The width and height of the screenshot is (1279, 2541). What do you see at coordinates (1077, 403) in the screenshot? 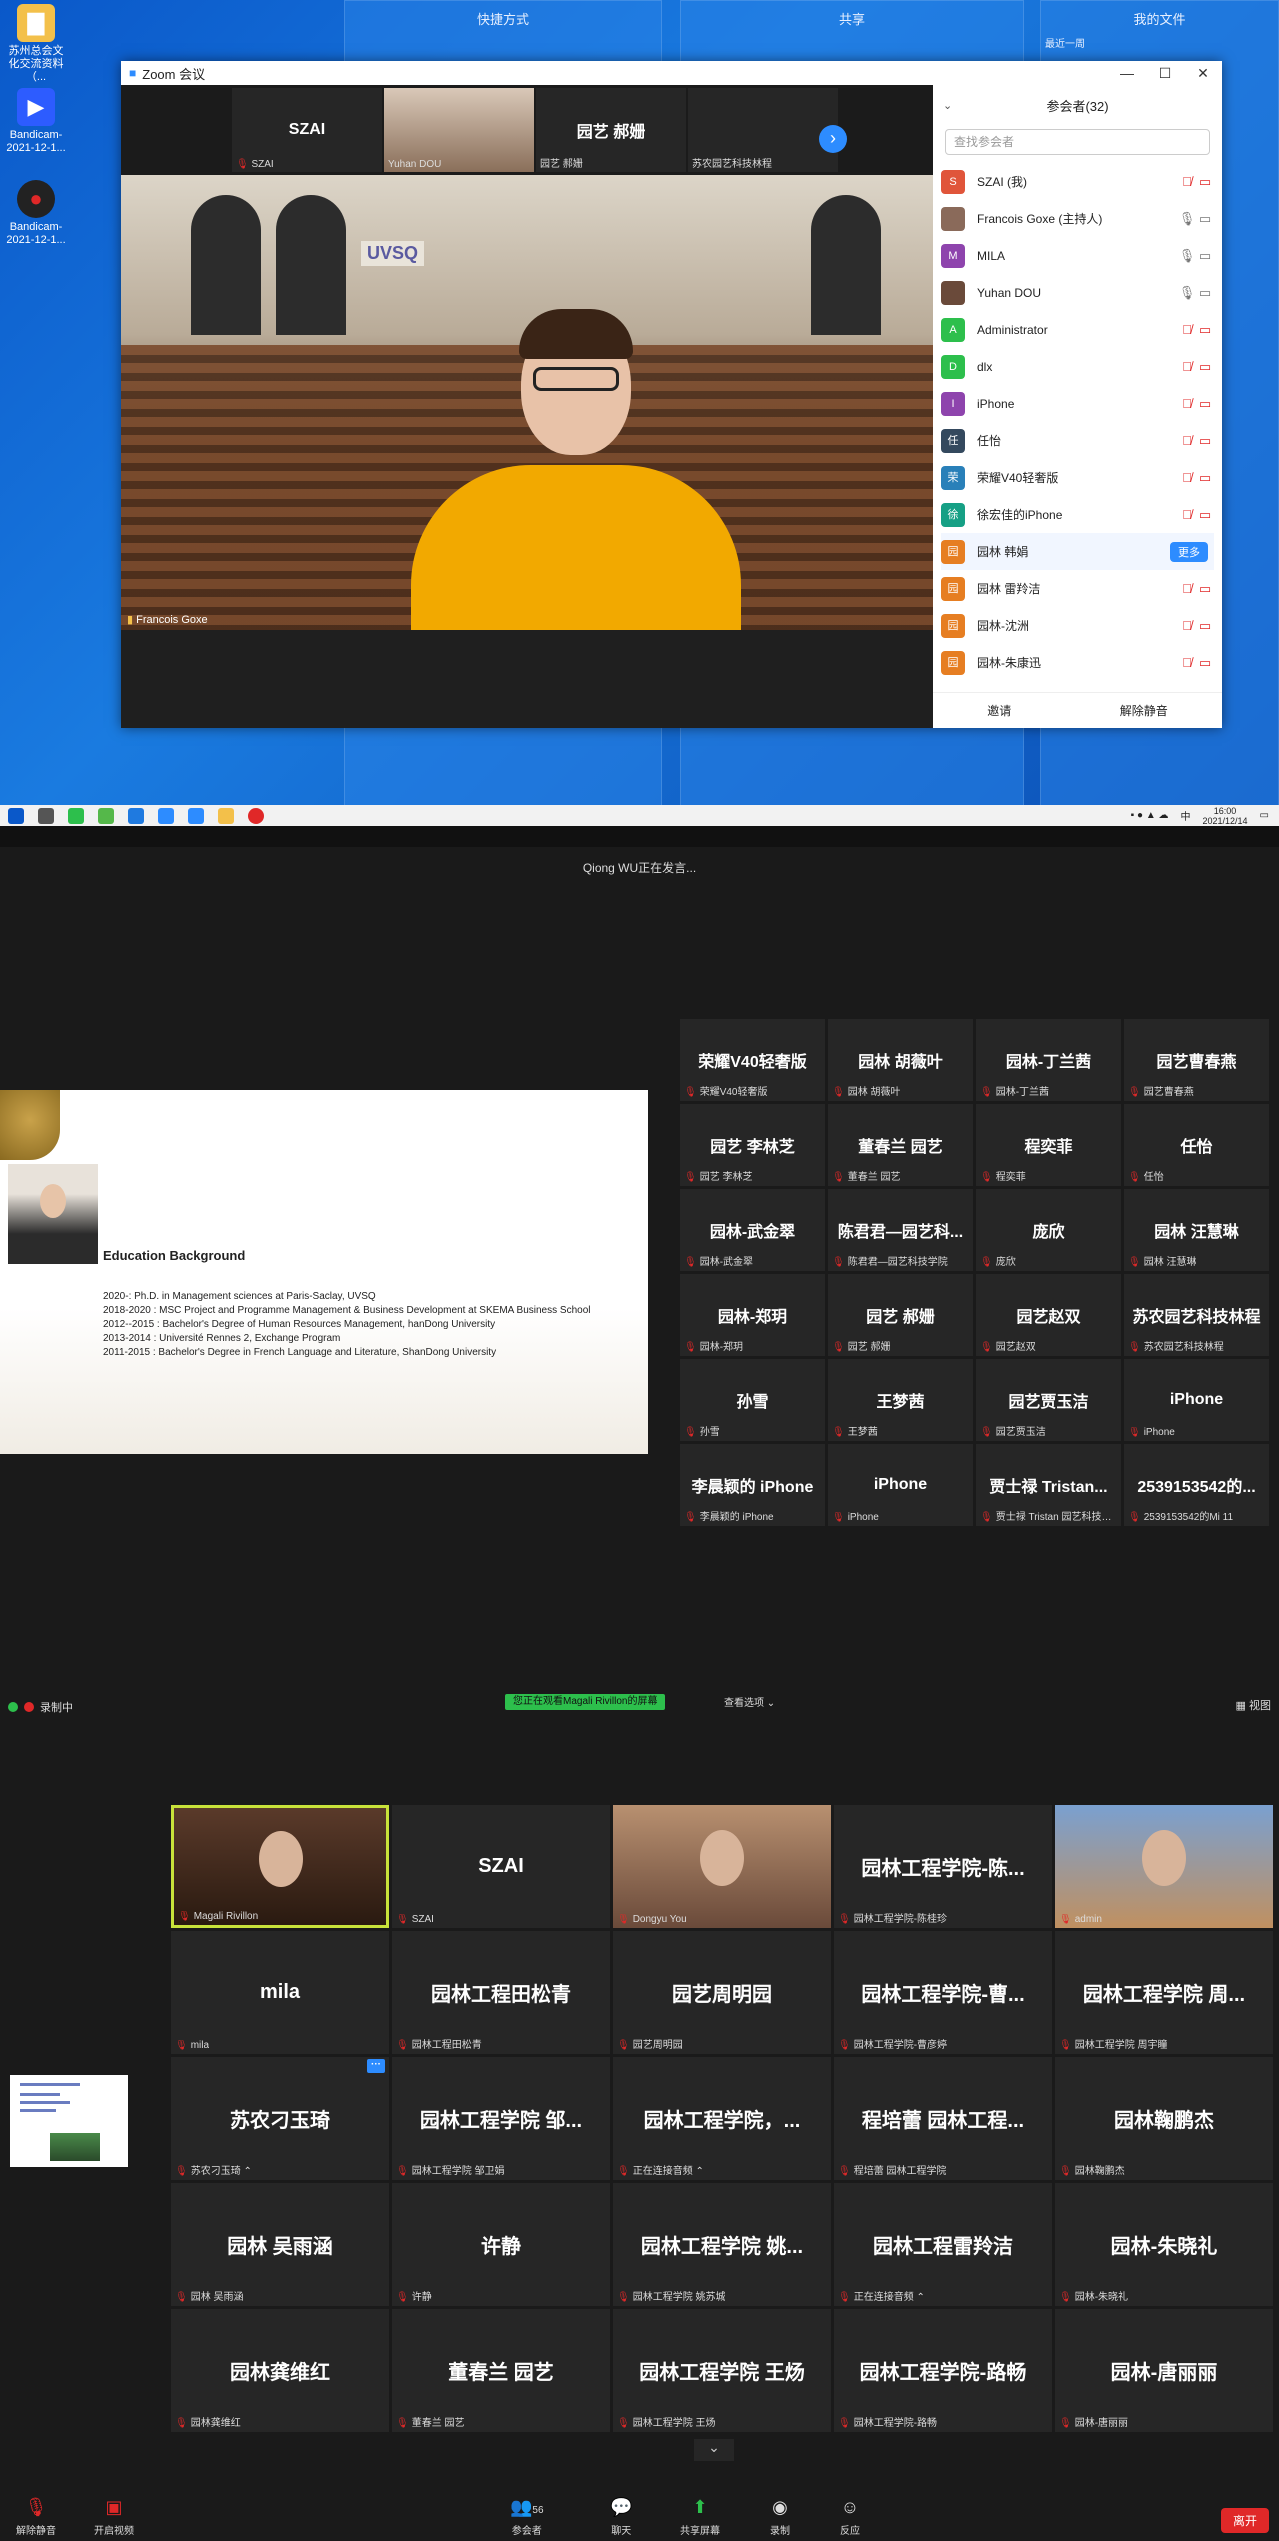
I see `participant-row: IiPhone 🎙̸ ▭` at bounding box center [1077, 403].